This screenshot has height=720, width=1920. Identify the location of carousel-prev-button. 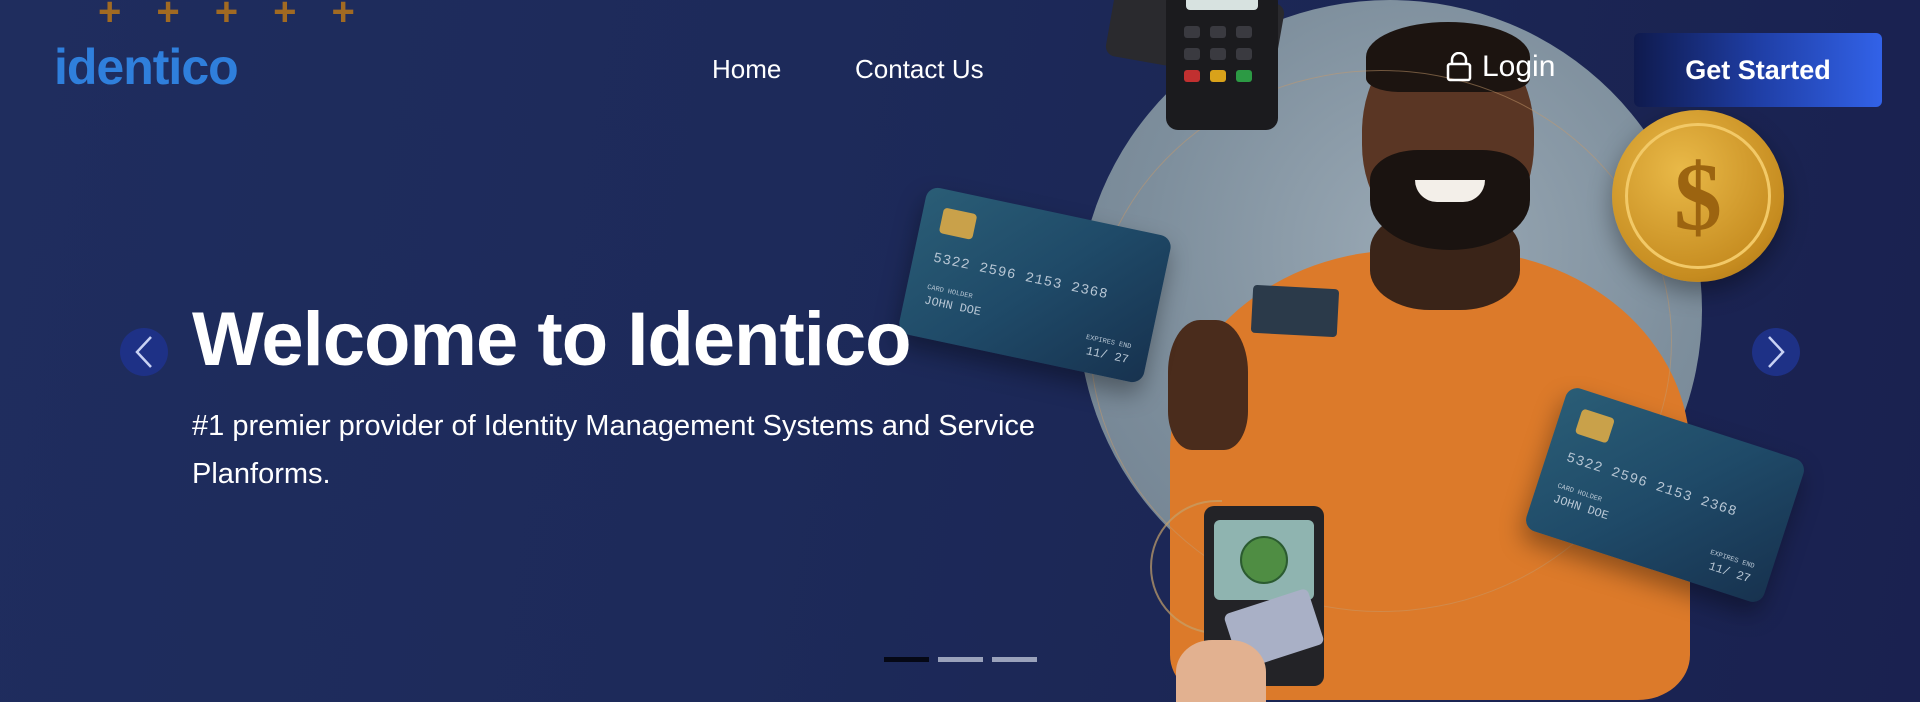
(144, 352).